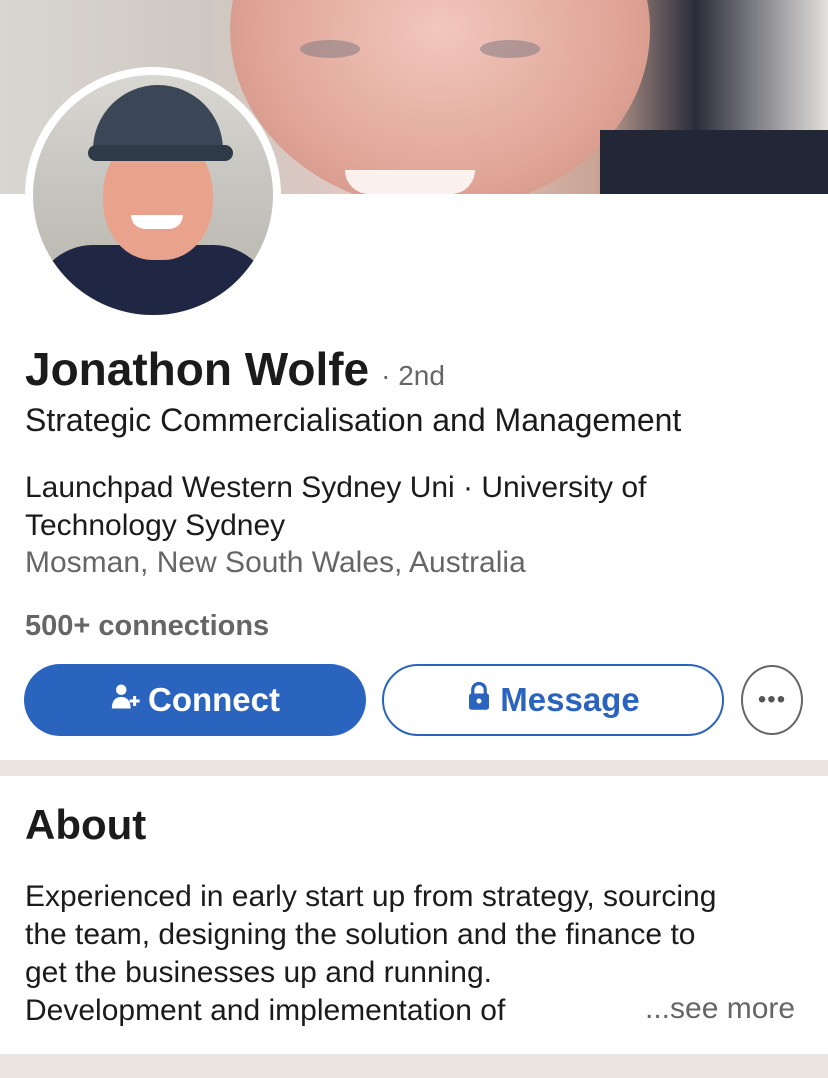  I want to click on about-heading: About, so click(86, 824).